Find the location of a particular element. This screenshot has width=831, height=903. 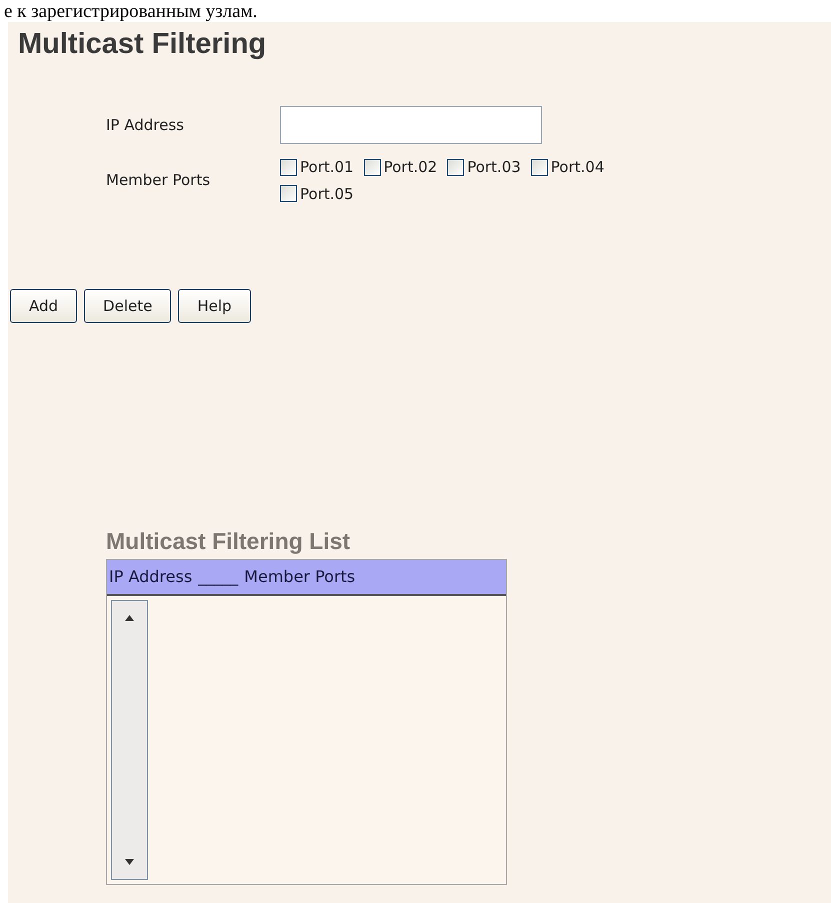

header-text: _____ is located at coordinates (218, 577).